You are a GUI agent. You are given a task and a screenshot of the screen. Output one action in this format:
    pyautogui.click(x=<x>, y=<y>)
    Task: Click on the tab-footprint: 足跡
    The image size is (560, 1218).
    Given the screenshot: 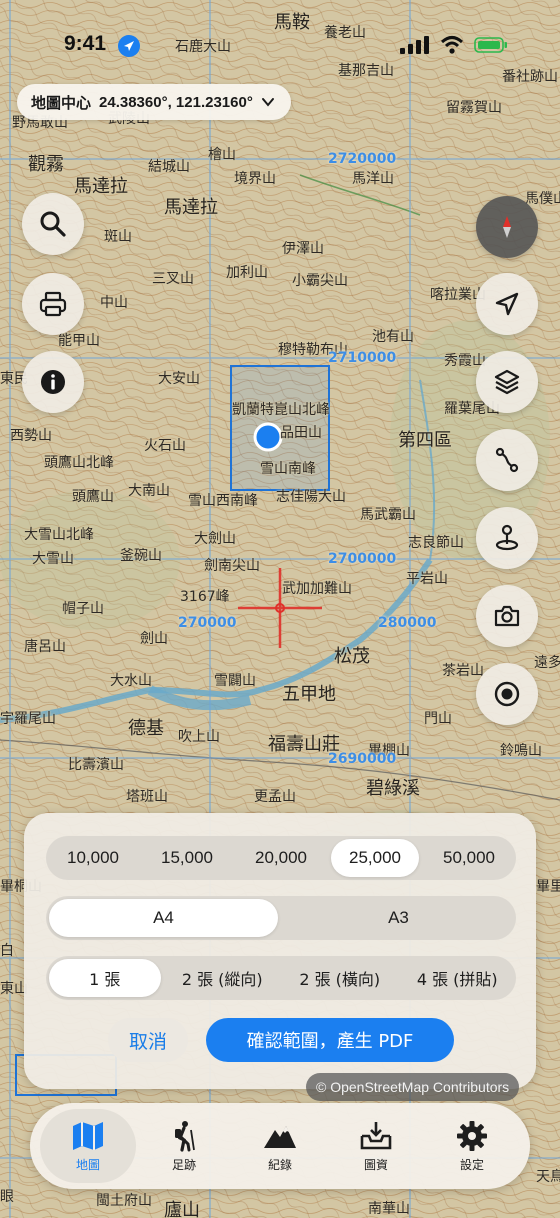 What is the action you would take?
    pyautogui.click(x=184, y=1146)
    